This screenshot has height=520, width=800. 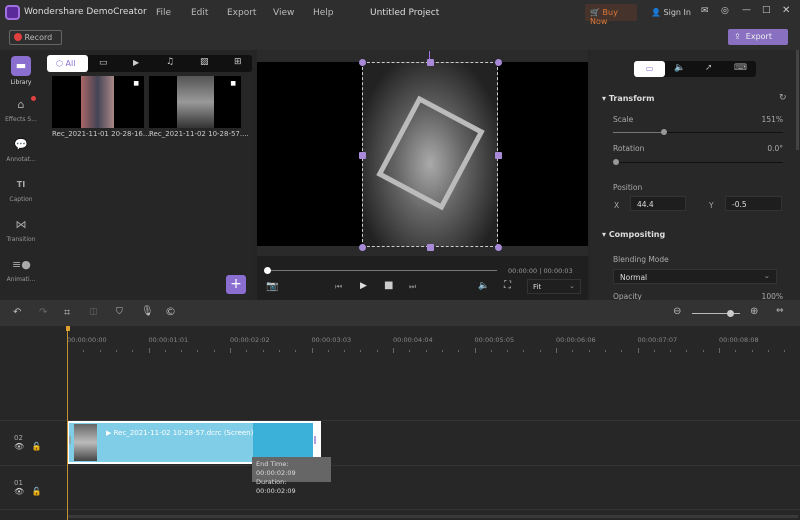 I want to click on seek-handle, so click(x=267, y=270).